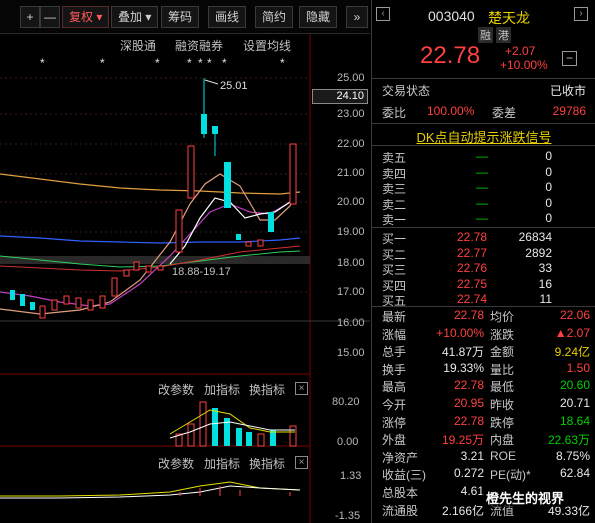  I want to click on stat-row: 净资产 3.21 ROE 8.75%, so click(483, 457).